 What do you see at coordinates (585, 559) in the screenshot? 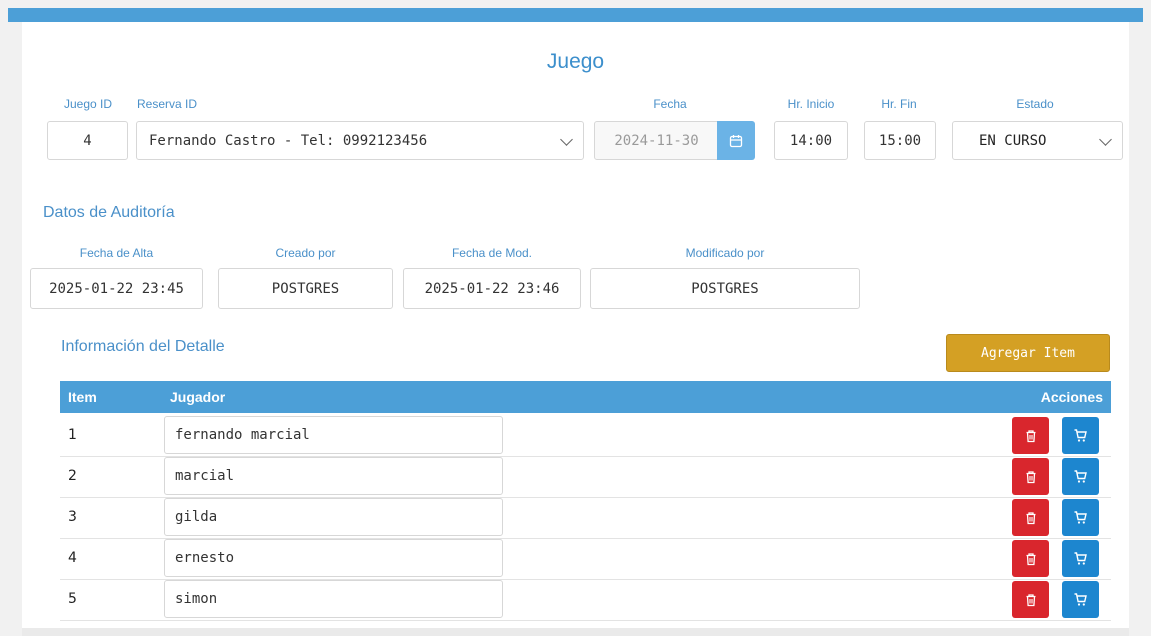
I see `table-row: 4 ernesto` at bounding box center [585, 559].